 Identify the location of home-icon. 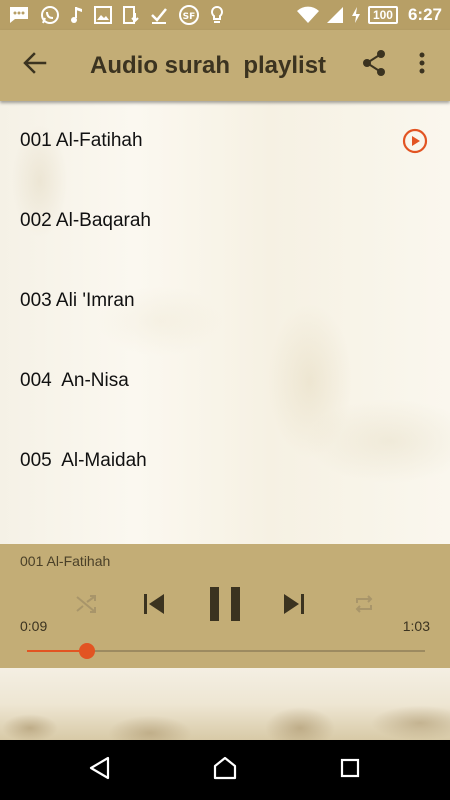
(225, 770).